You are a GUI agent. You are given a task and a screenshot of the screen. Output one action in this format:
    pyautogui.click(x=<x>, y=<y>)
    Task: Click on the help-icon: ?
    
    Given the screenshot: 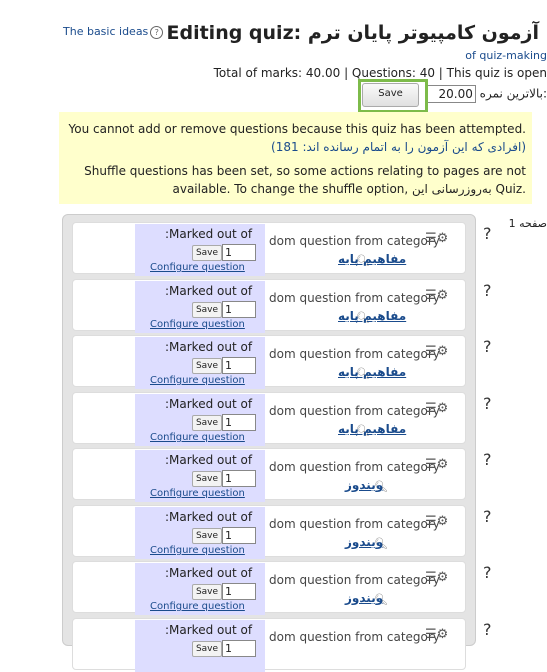 What is the action you would take?
    pyautogui.click(x=157, y=32)
    